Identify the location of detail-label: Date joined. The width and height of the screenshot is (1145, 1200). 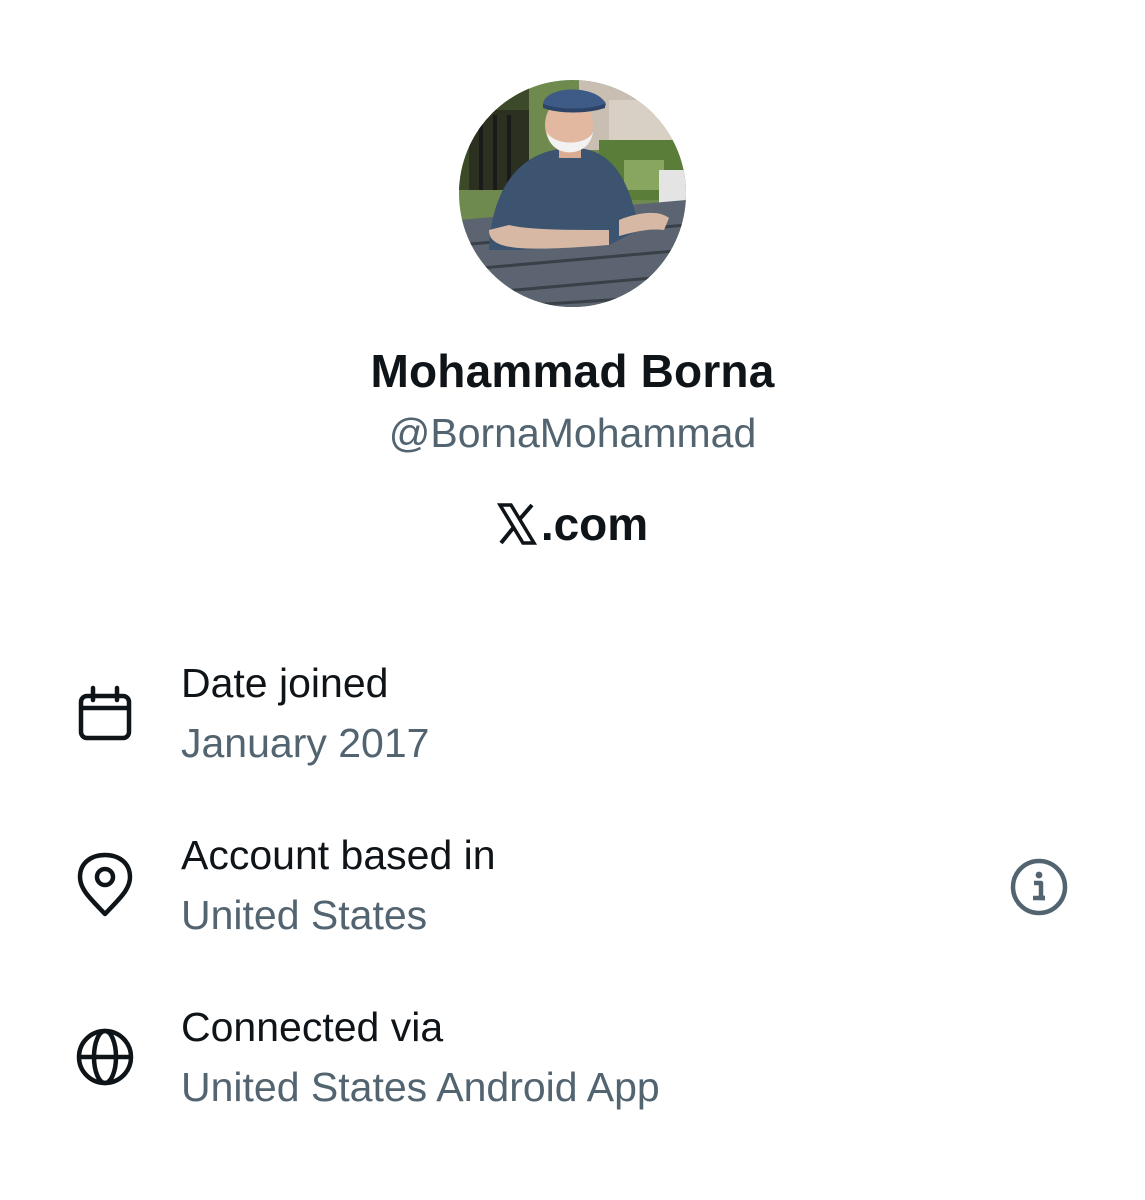
(285, 683).